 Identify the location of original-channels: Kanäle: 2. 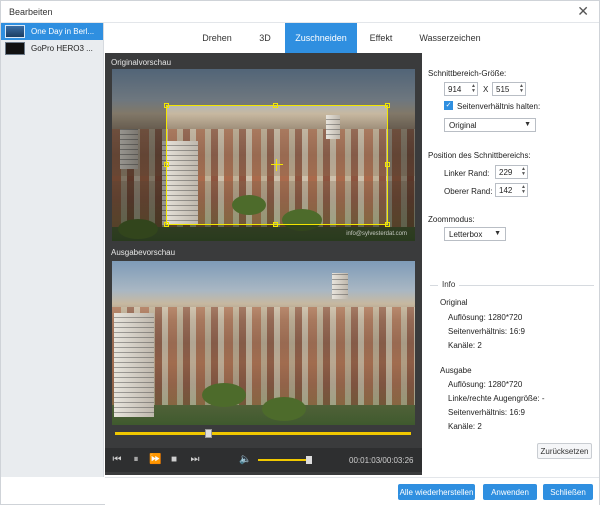
(465, 345).